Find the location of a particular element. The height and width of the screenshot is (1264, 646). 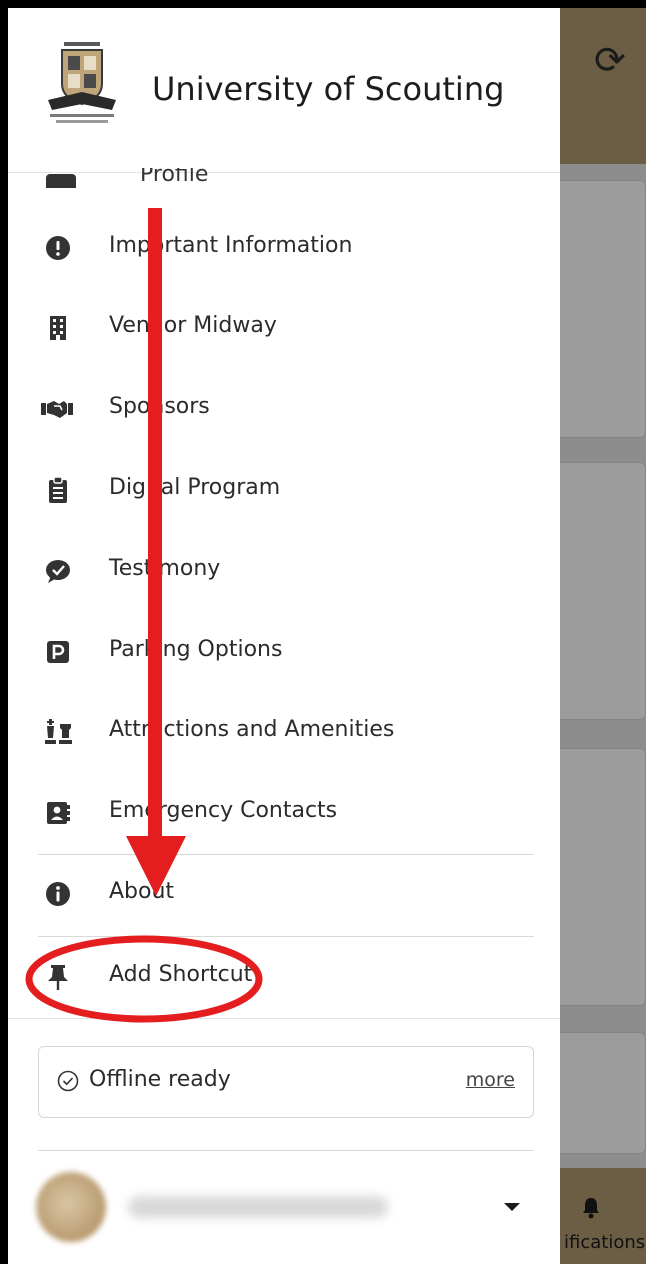

drawer-item-vendor-midway: Vendor Midway is located at coordinates (284, 328).